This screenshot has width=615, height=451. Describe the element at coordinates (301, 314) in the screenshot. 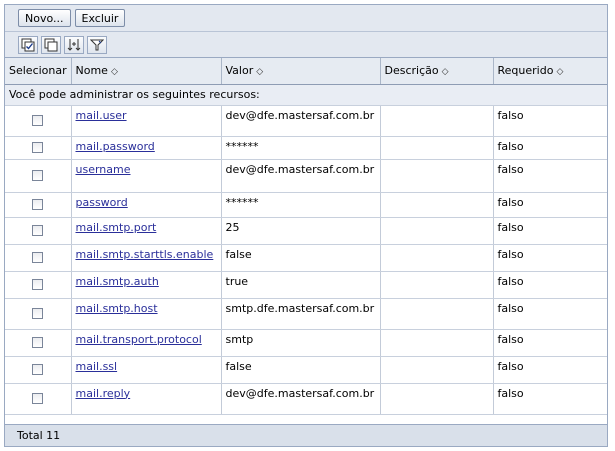

I see `value-cell: smtp.dfe.mastersaf.com.br` at that location.